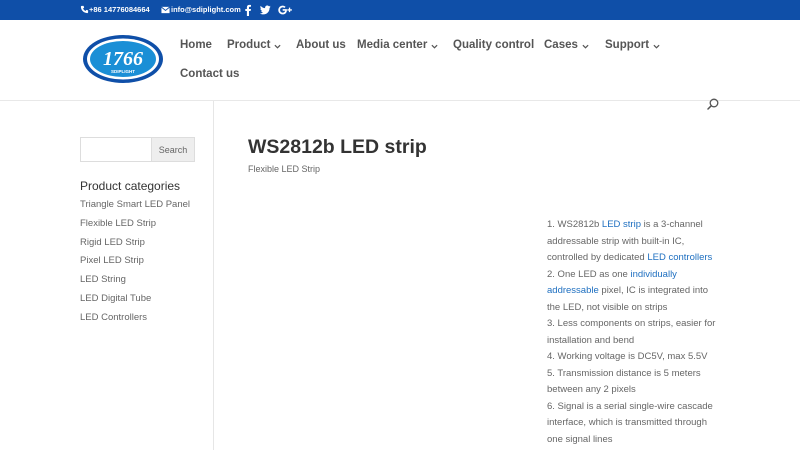 Image resolution: width=800 pixels, height=450 pixels. I want to click on email-link: info@sdiplight.com, so click(206, 10).